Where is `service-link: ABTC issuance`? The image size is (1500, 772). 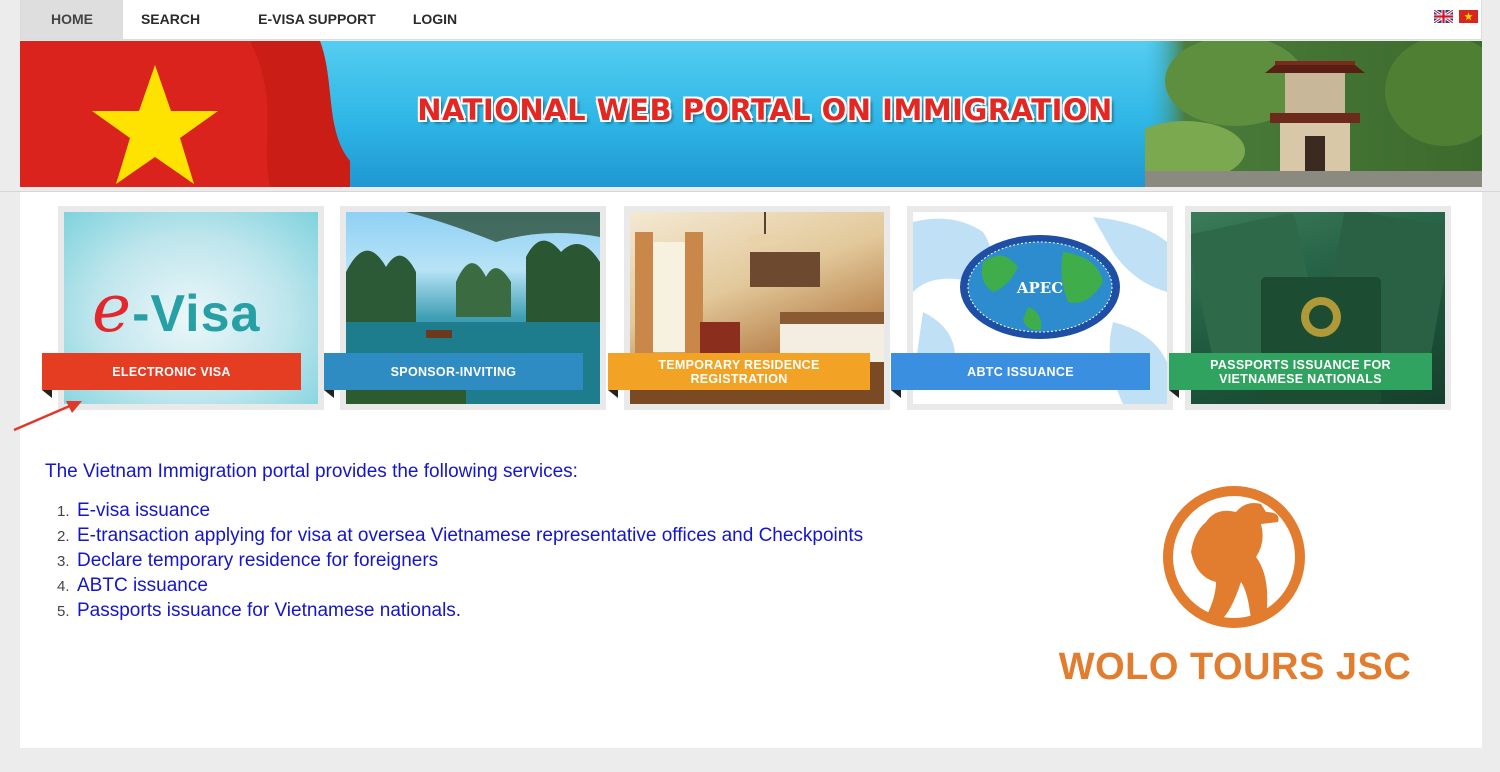
service-link: ABTC issuance is located at coordinates (142, 585).